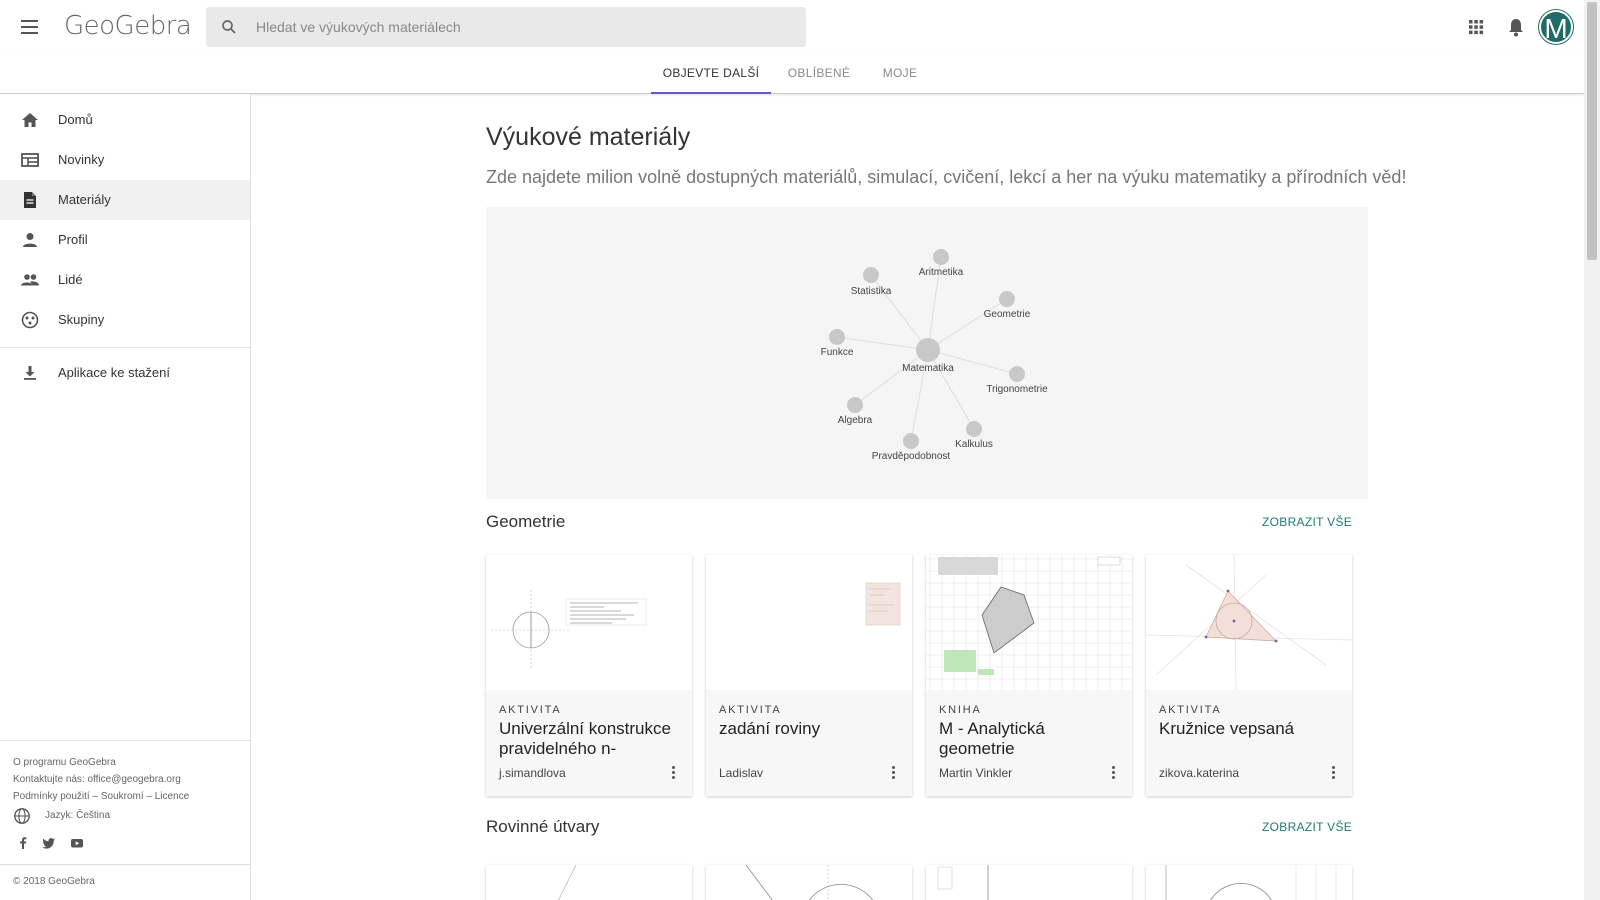  Describe the element at coordinates (30, 27) in the screenshot. I see `hamburger-menu-icon` at that location.